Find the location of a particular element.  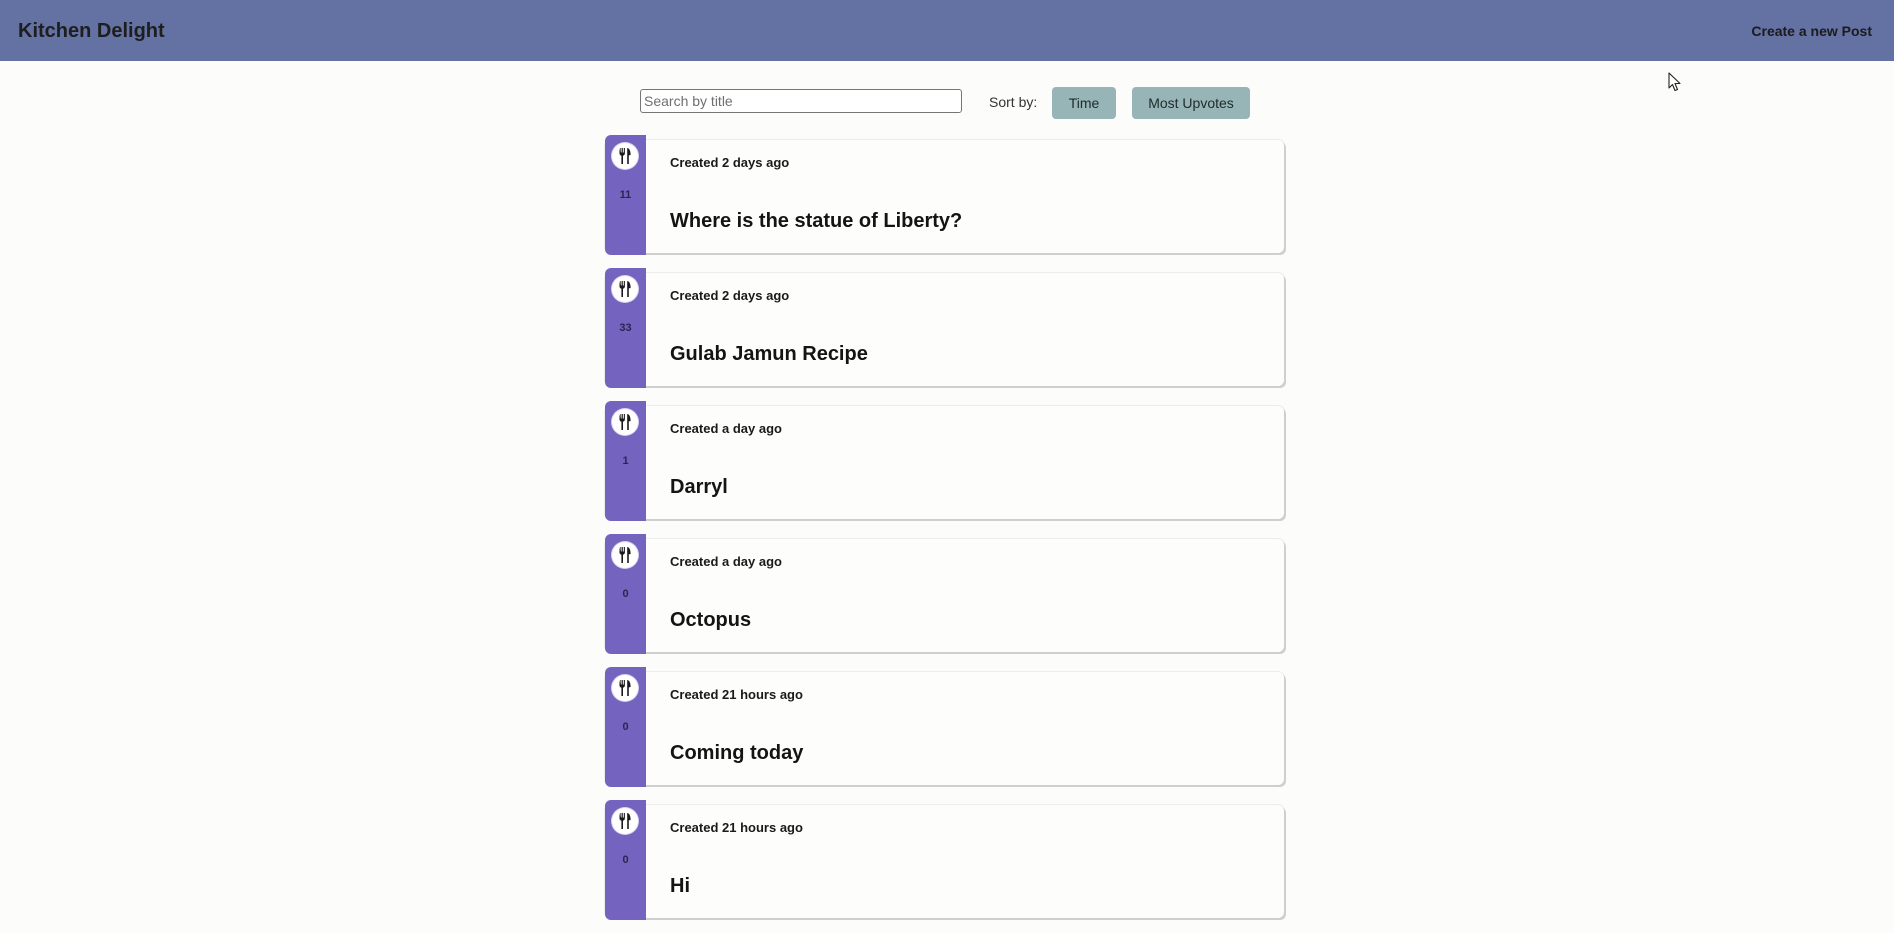

vote-count: 1 is located at coordinates (625, 461).